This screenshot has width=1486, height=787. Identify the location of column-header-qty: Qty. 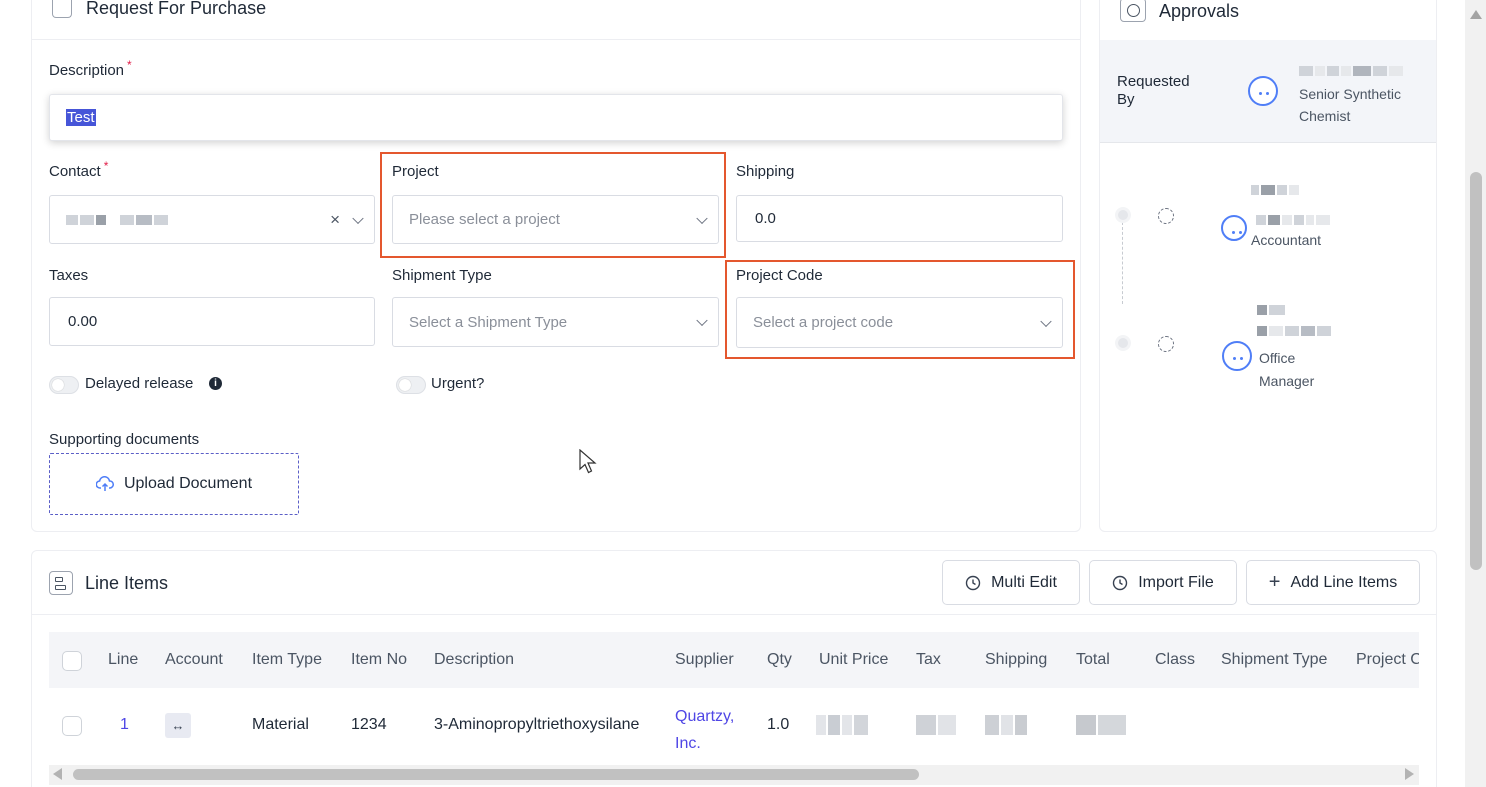
(779, 660).